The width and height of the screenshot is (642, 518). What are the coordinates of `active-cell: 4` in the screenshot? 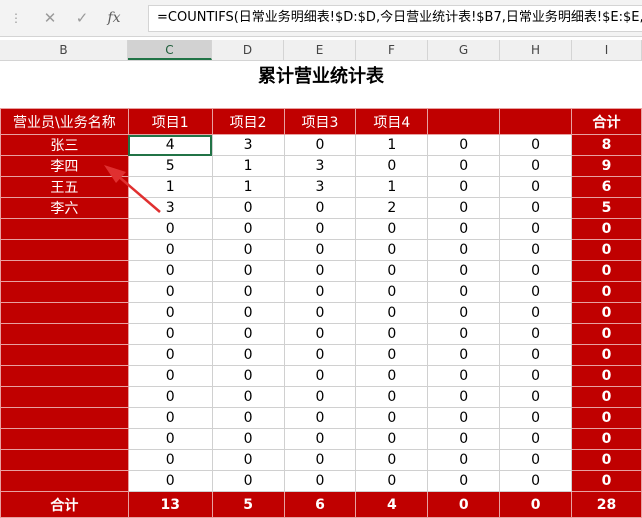 It's located at (170, 145).